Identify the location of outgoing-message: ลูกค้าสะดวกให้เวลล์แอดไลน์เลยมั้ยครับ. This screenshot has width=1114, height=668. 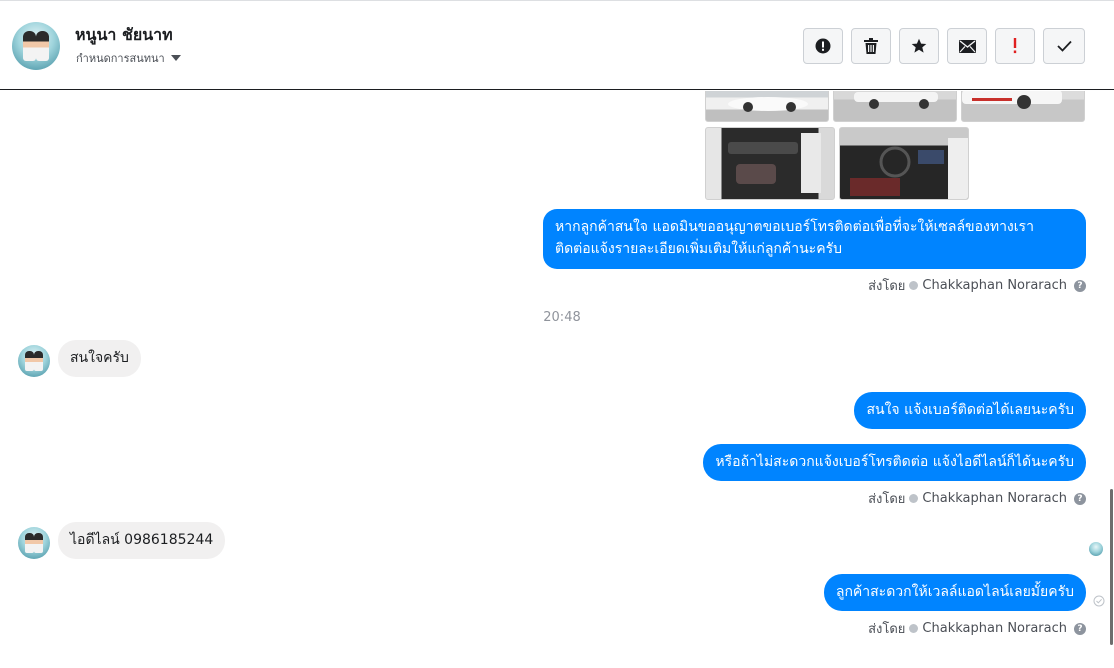
(954, 592).